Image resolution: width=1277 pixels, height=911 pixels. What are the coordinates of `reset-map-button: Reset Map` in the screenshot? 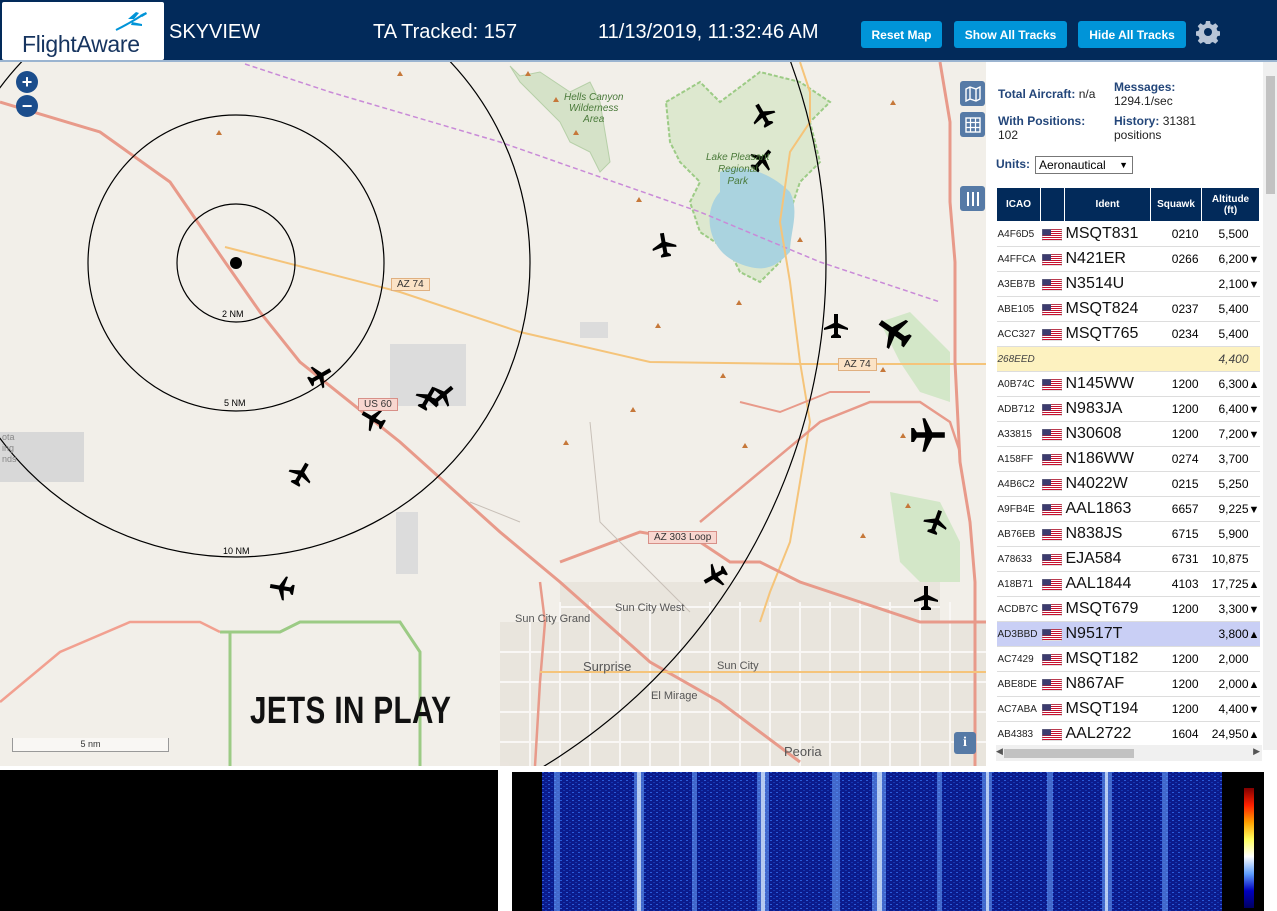 It's located at (901, 34).